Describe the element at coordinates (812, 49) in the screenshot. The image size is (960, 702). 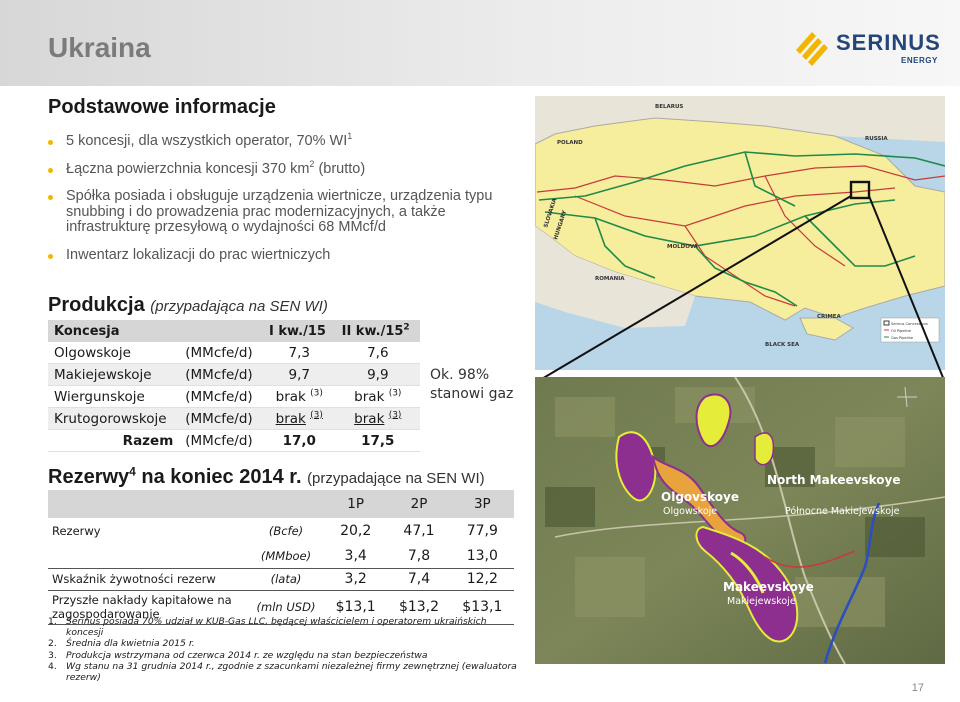
I see `logo-mark-icon` at that location.